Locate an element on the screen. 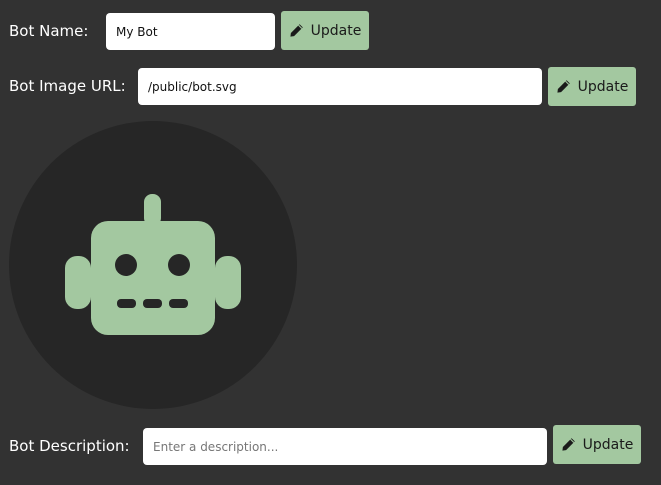 The height and width of the screenshot is (485, 661). bot-name-update-button: Update is located at coordinates (325, 30).